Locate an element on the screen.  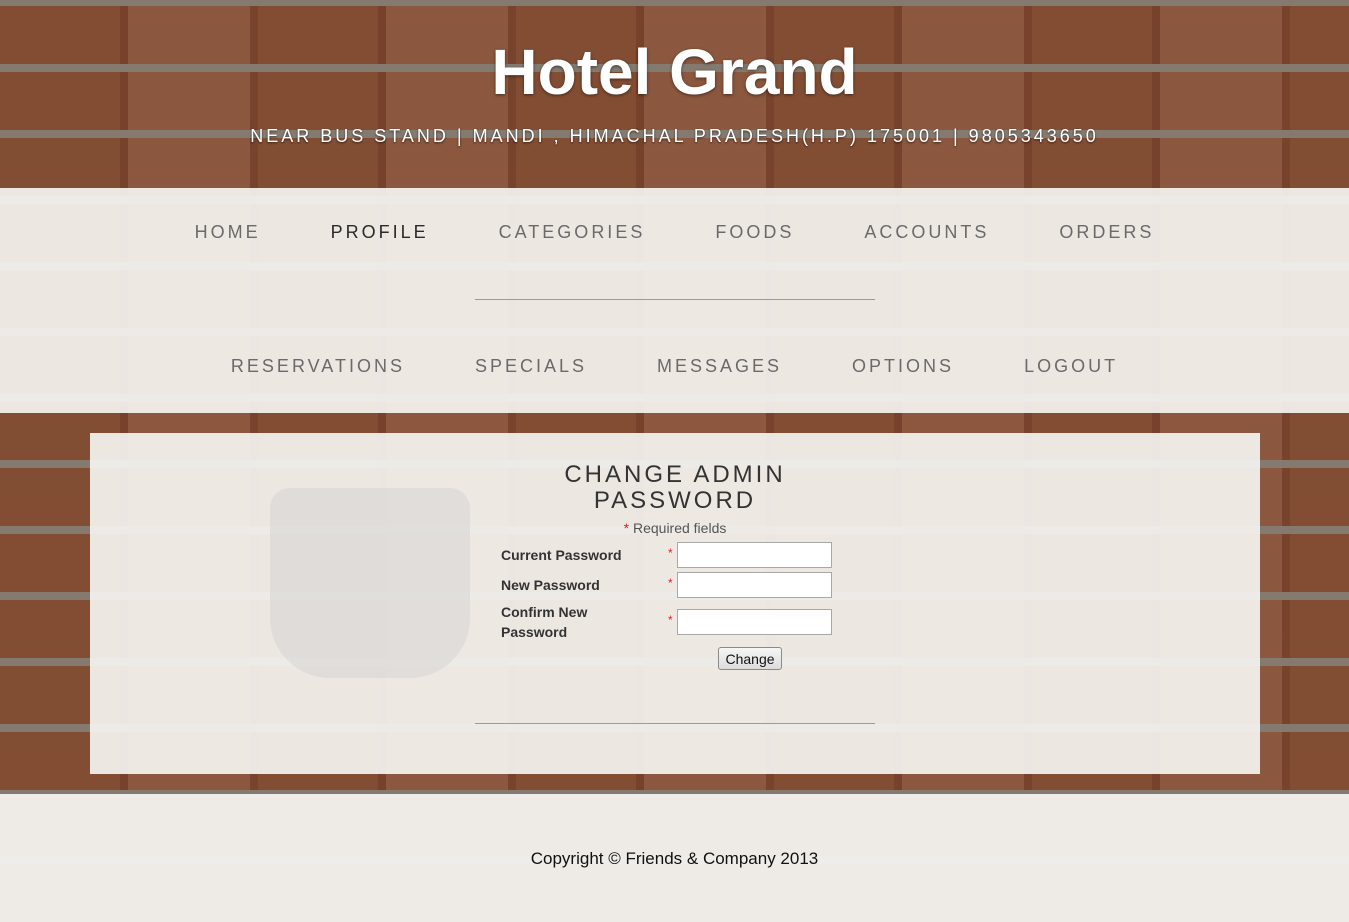
nav-specials: SPECIALS is located at coordinates (531, 366).